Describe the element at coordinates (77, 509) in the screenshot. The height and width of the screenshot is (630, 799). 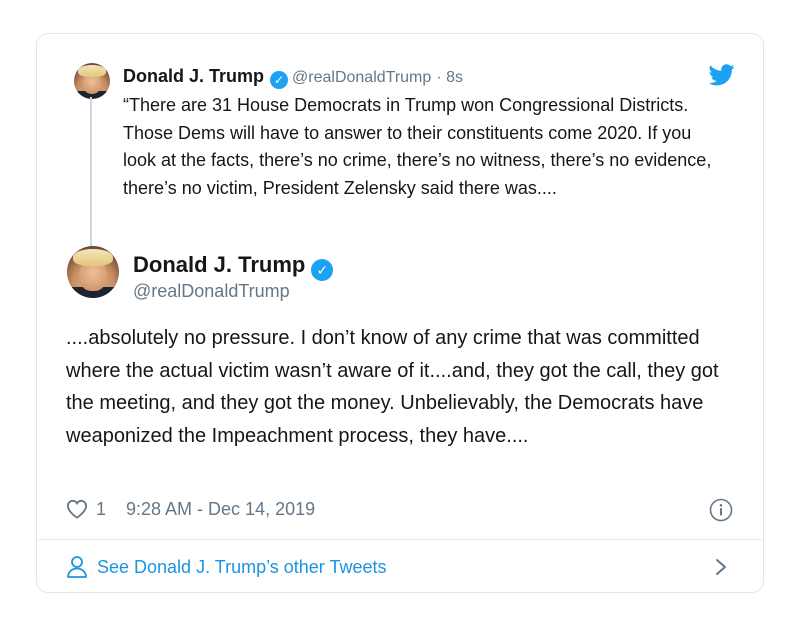
I see `heart-icon` at that location.